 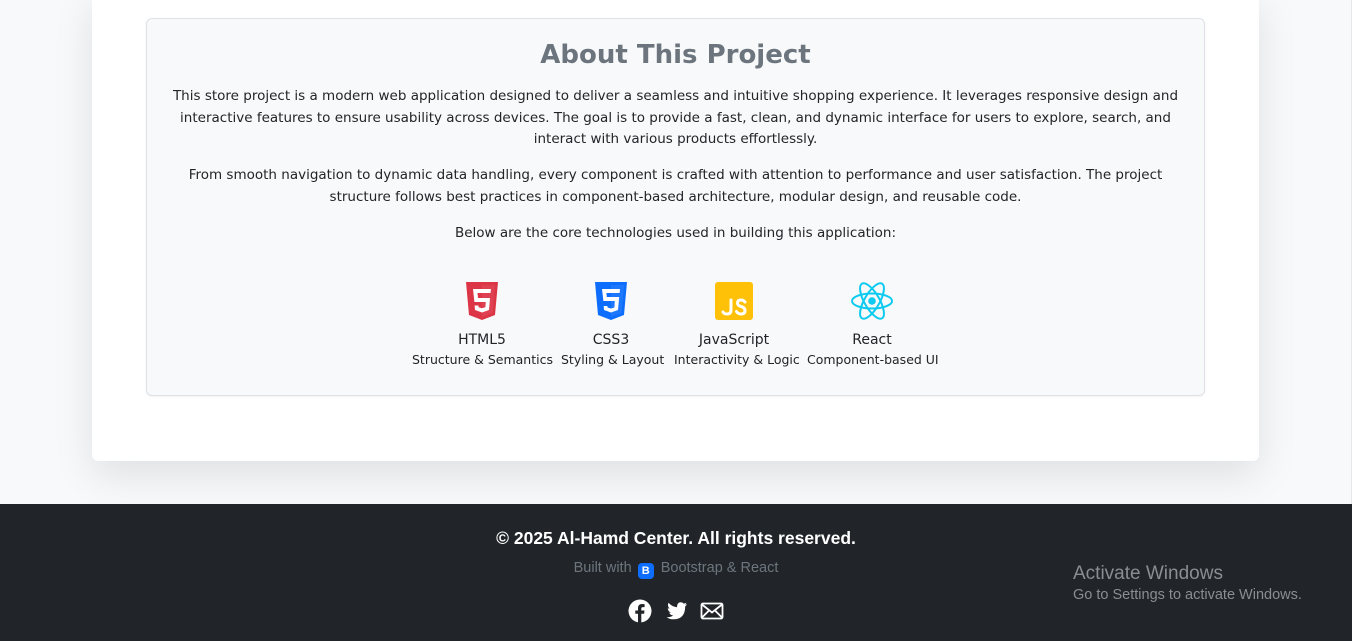 What do you see at coordinates (1187, 595) in the screenshot?
I see `watermark-subtitle: Go to Settings to activate Windows.` at bounding box center [1187, 595].